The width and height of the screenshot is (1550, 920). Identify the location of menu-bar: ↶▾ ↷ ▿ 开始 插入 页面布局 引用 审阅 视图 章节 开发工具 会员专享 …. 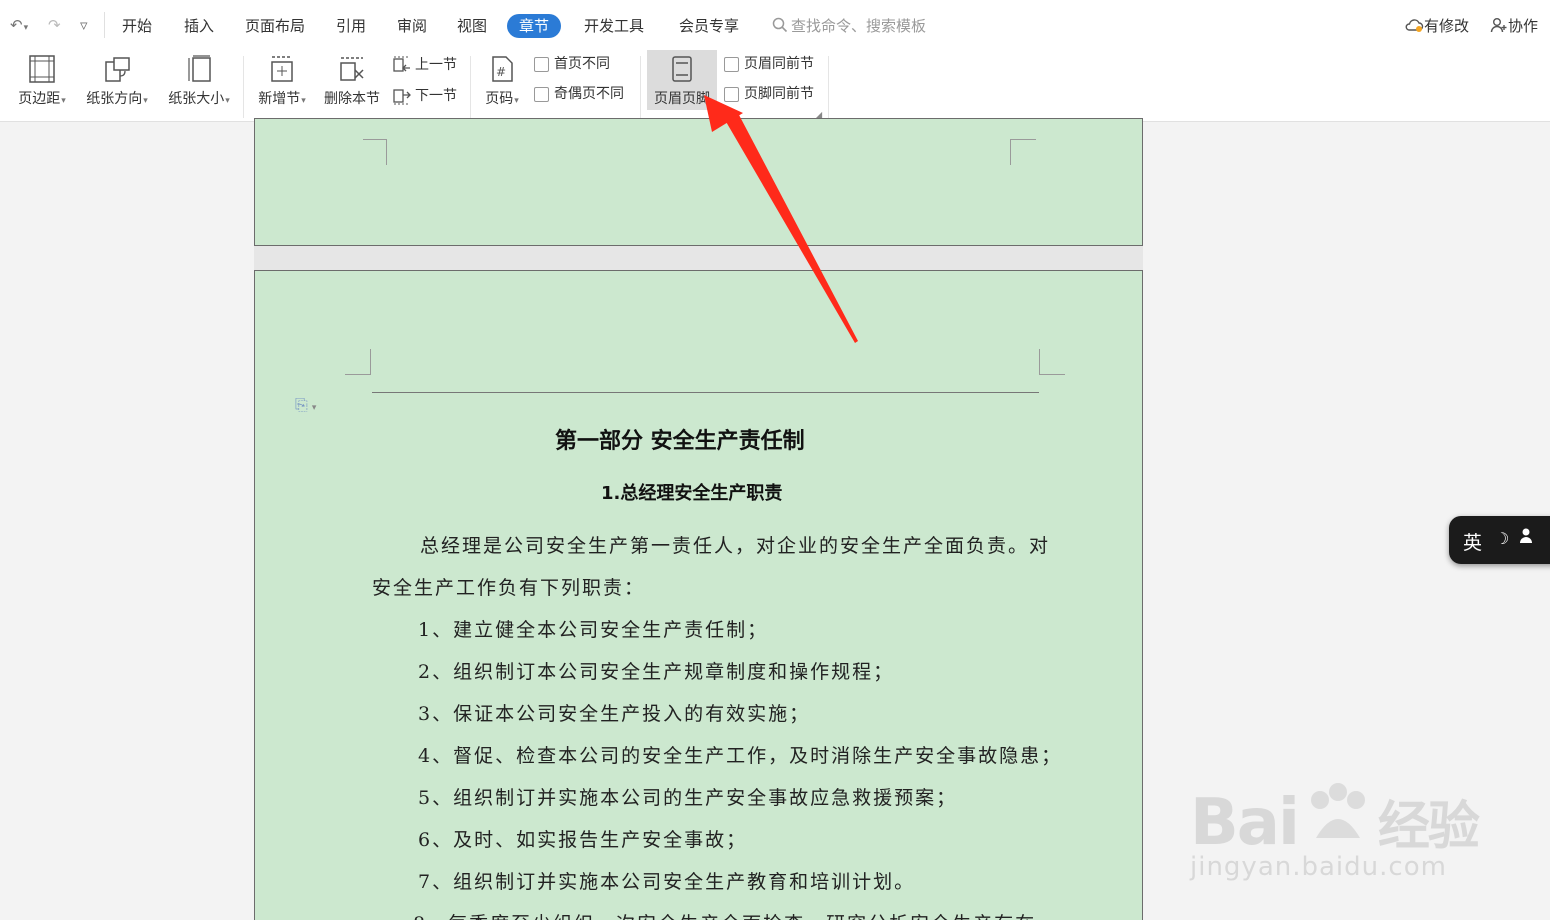
(775, 25).